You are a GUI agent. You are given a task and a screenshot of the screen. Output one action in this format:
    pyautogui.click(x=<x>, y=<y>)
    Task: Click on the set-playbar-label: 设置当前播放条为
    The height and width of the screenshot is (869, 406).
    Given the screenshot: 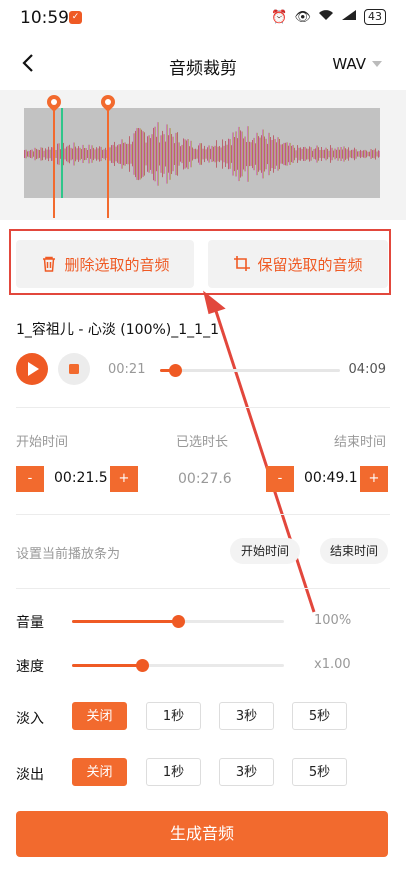 What is the action you would take?
    pyautogui.click(x=68, y=554)
    